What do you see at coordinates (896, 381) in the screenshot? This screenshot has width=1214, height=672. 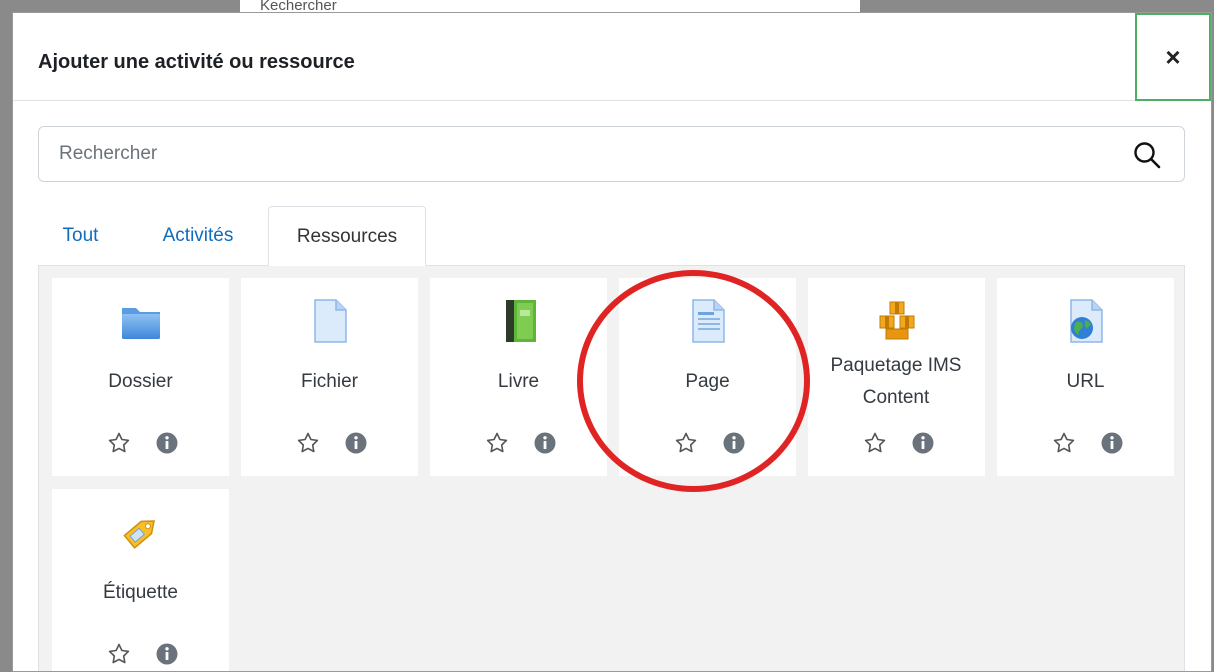 I see `card-label: Paquetage IMS Content` at bounding box center [896, 381].